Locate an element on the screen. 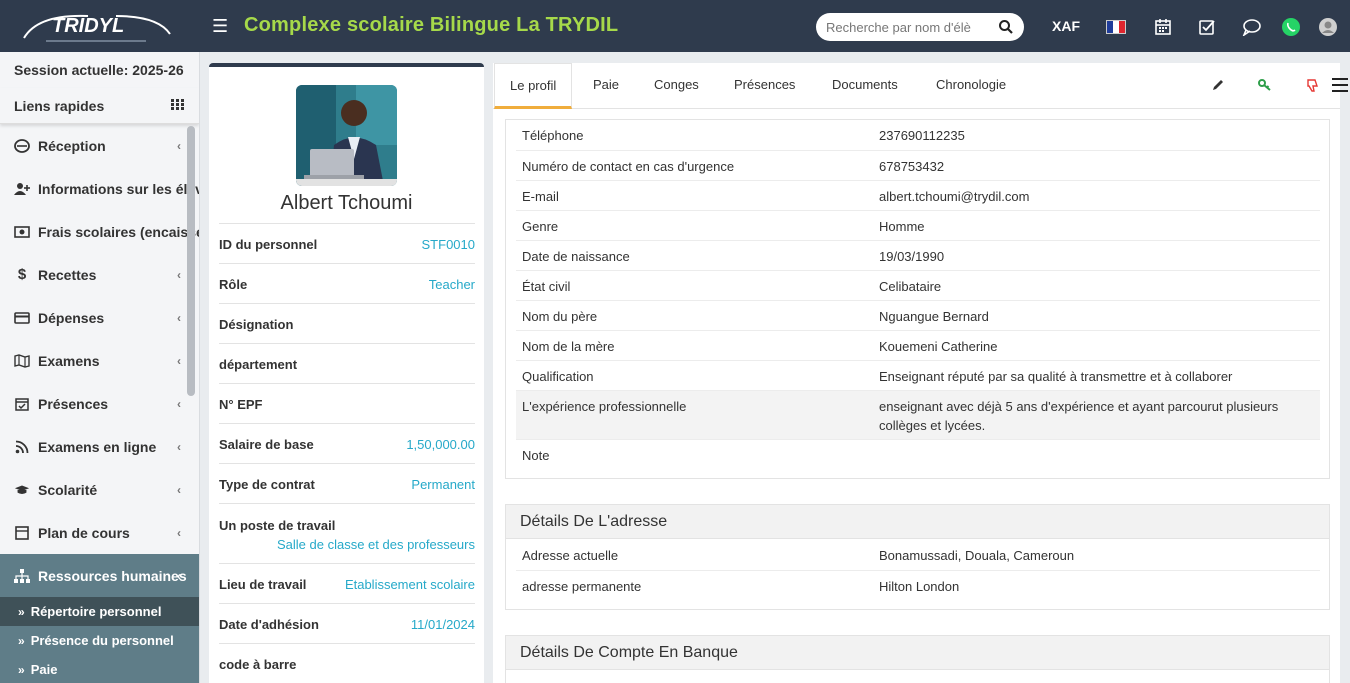  tab-documents: Documents is located at coordinates (865, 86).